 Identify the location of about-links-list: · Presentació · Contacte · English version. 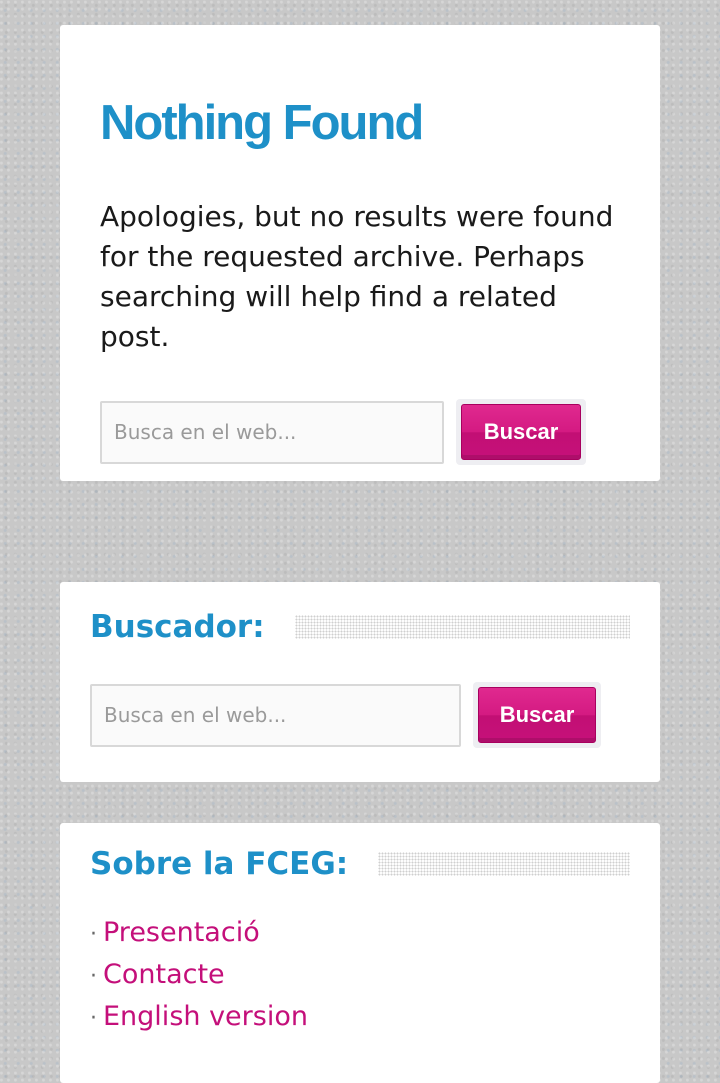
(360, 976).